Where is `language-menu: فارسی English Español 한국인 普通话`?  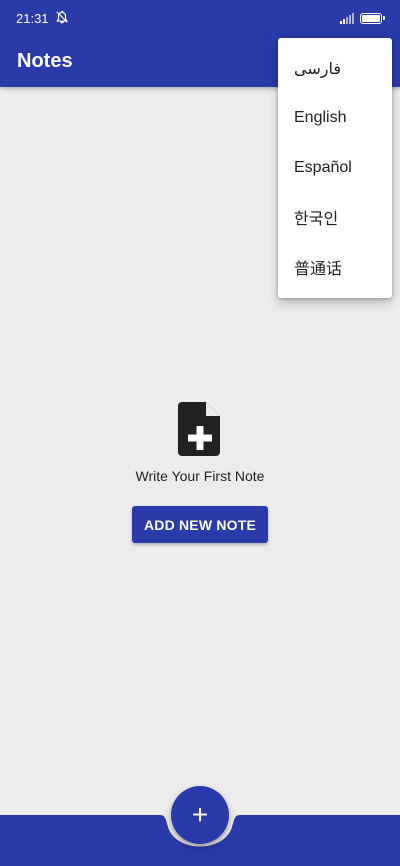 language-menu: فارسی English Español 한국인 普通话 is located at coordinates (335, 168).